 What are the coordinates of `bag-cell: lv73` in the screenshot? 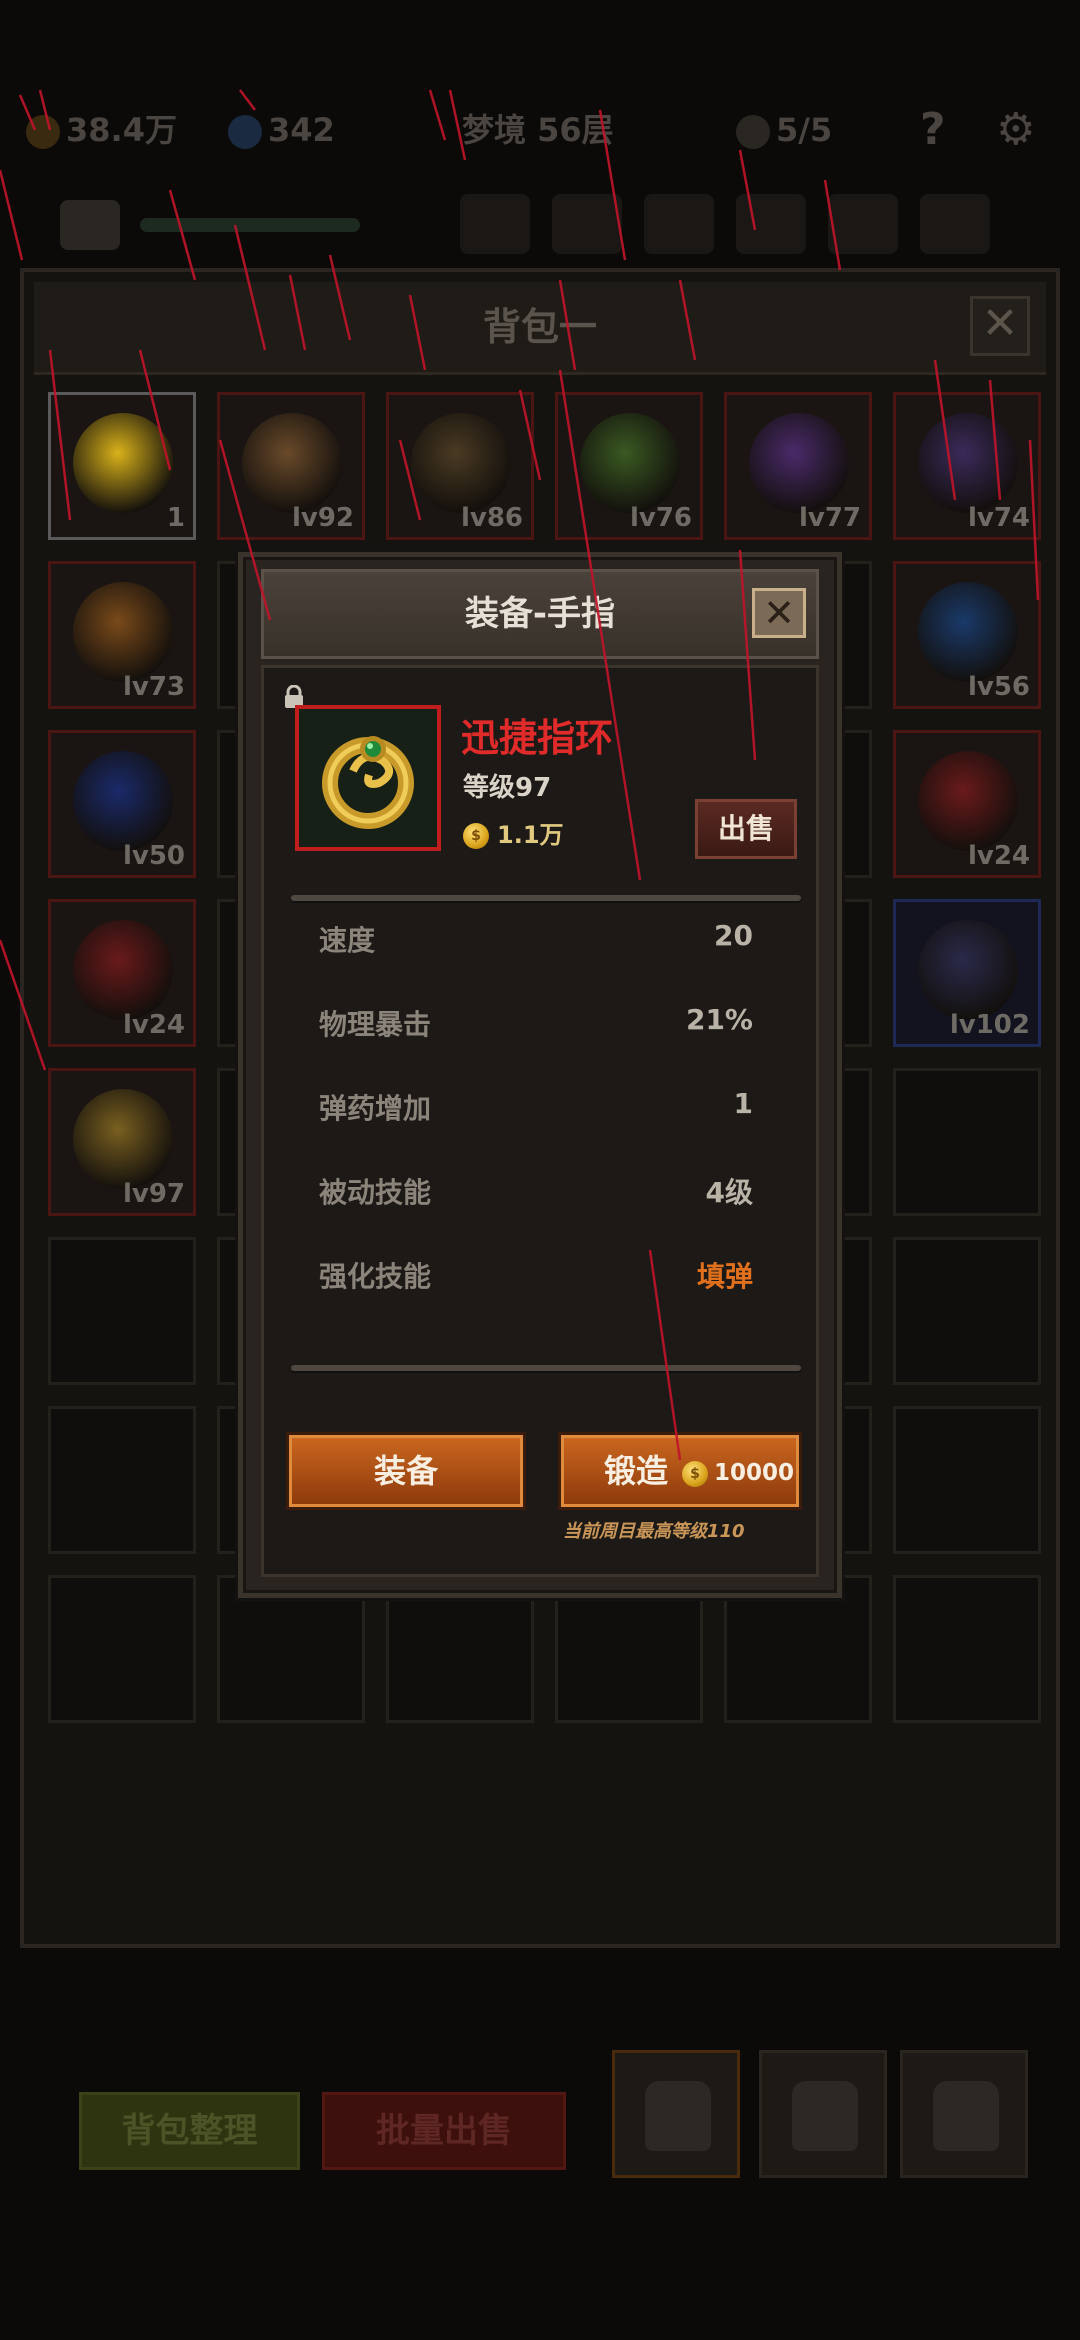 It's located at (122, 635).